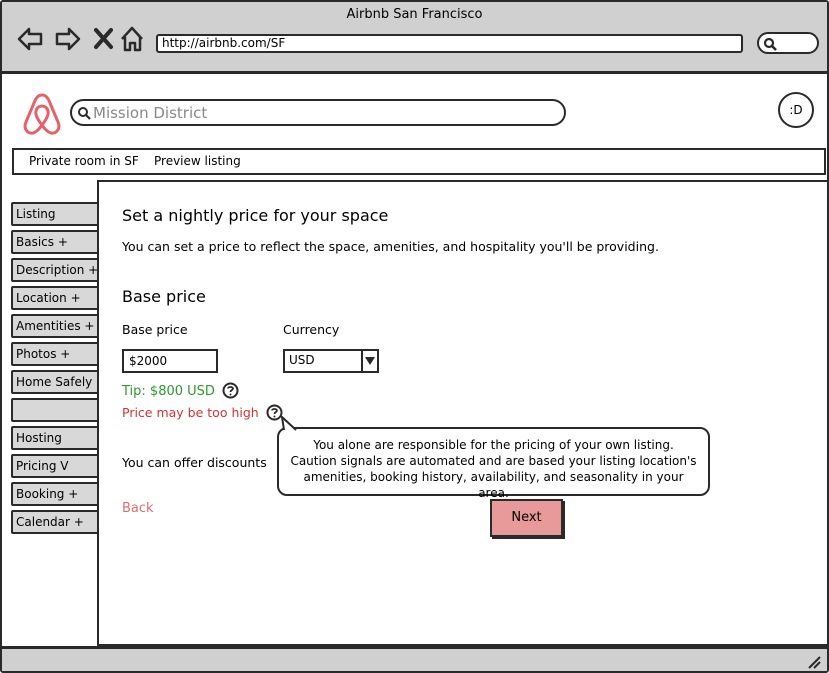 This screenshot has height=673, width=829. I want to click on sidebar-item-pricing: Pricing V, so click(55, 466).